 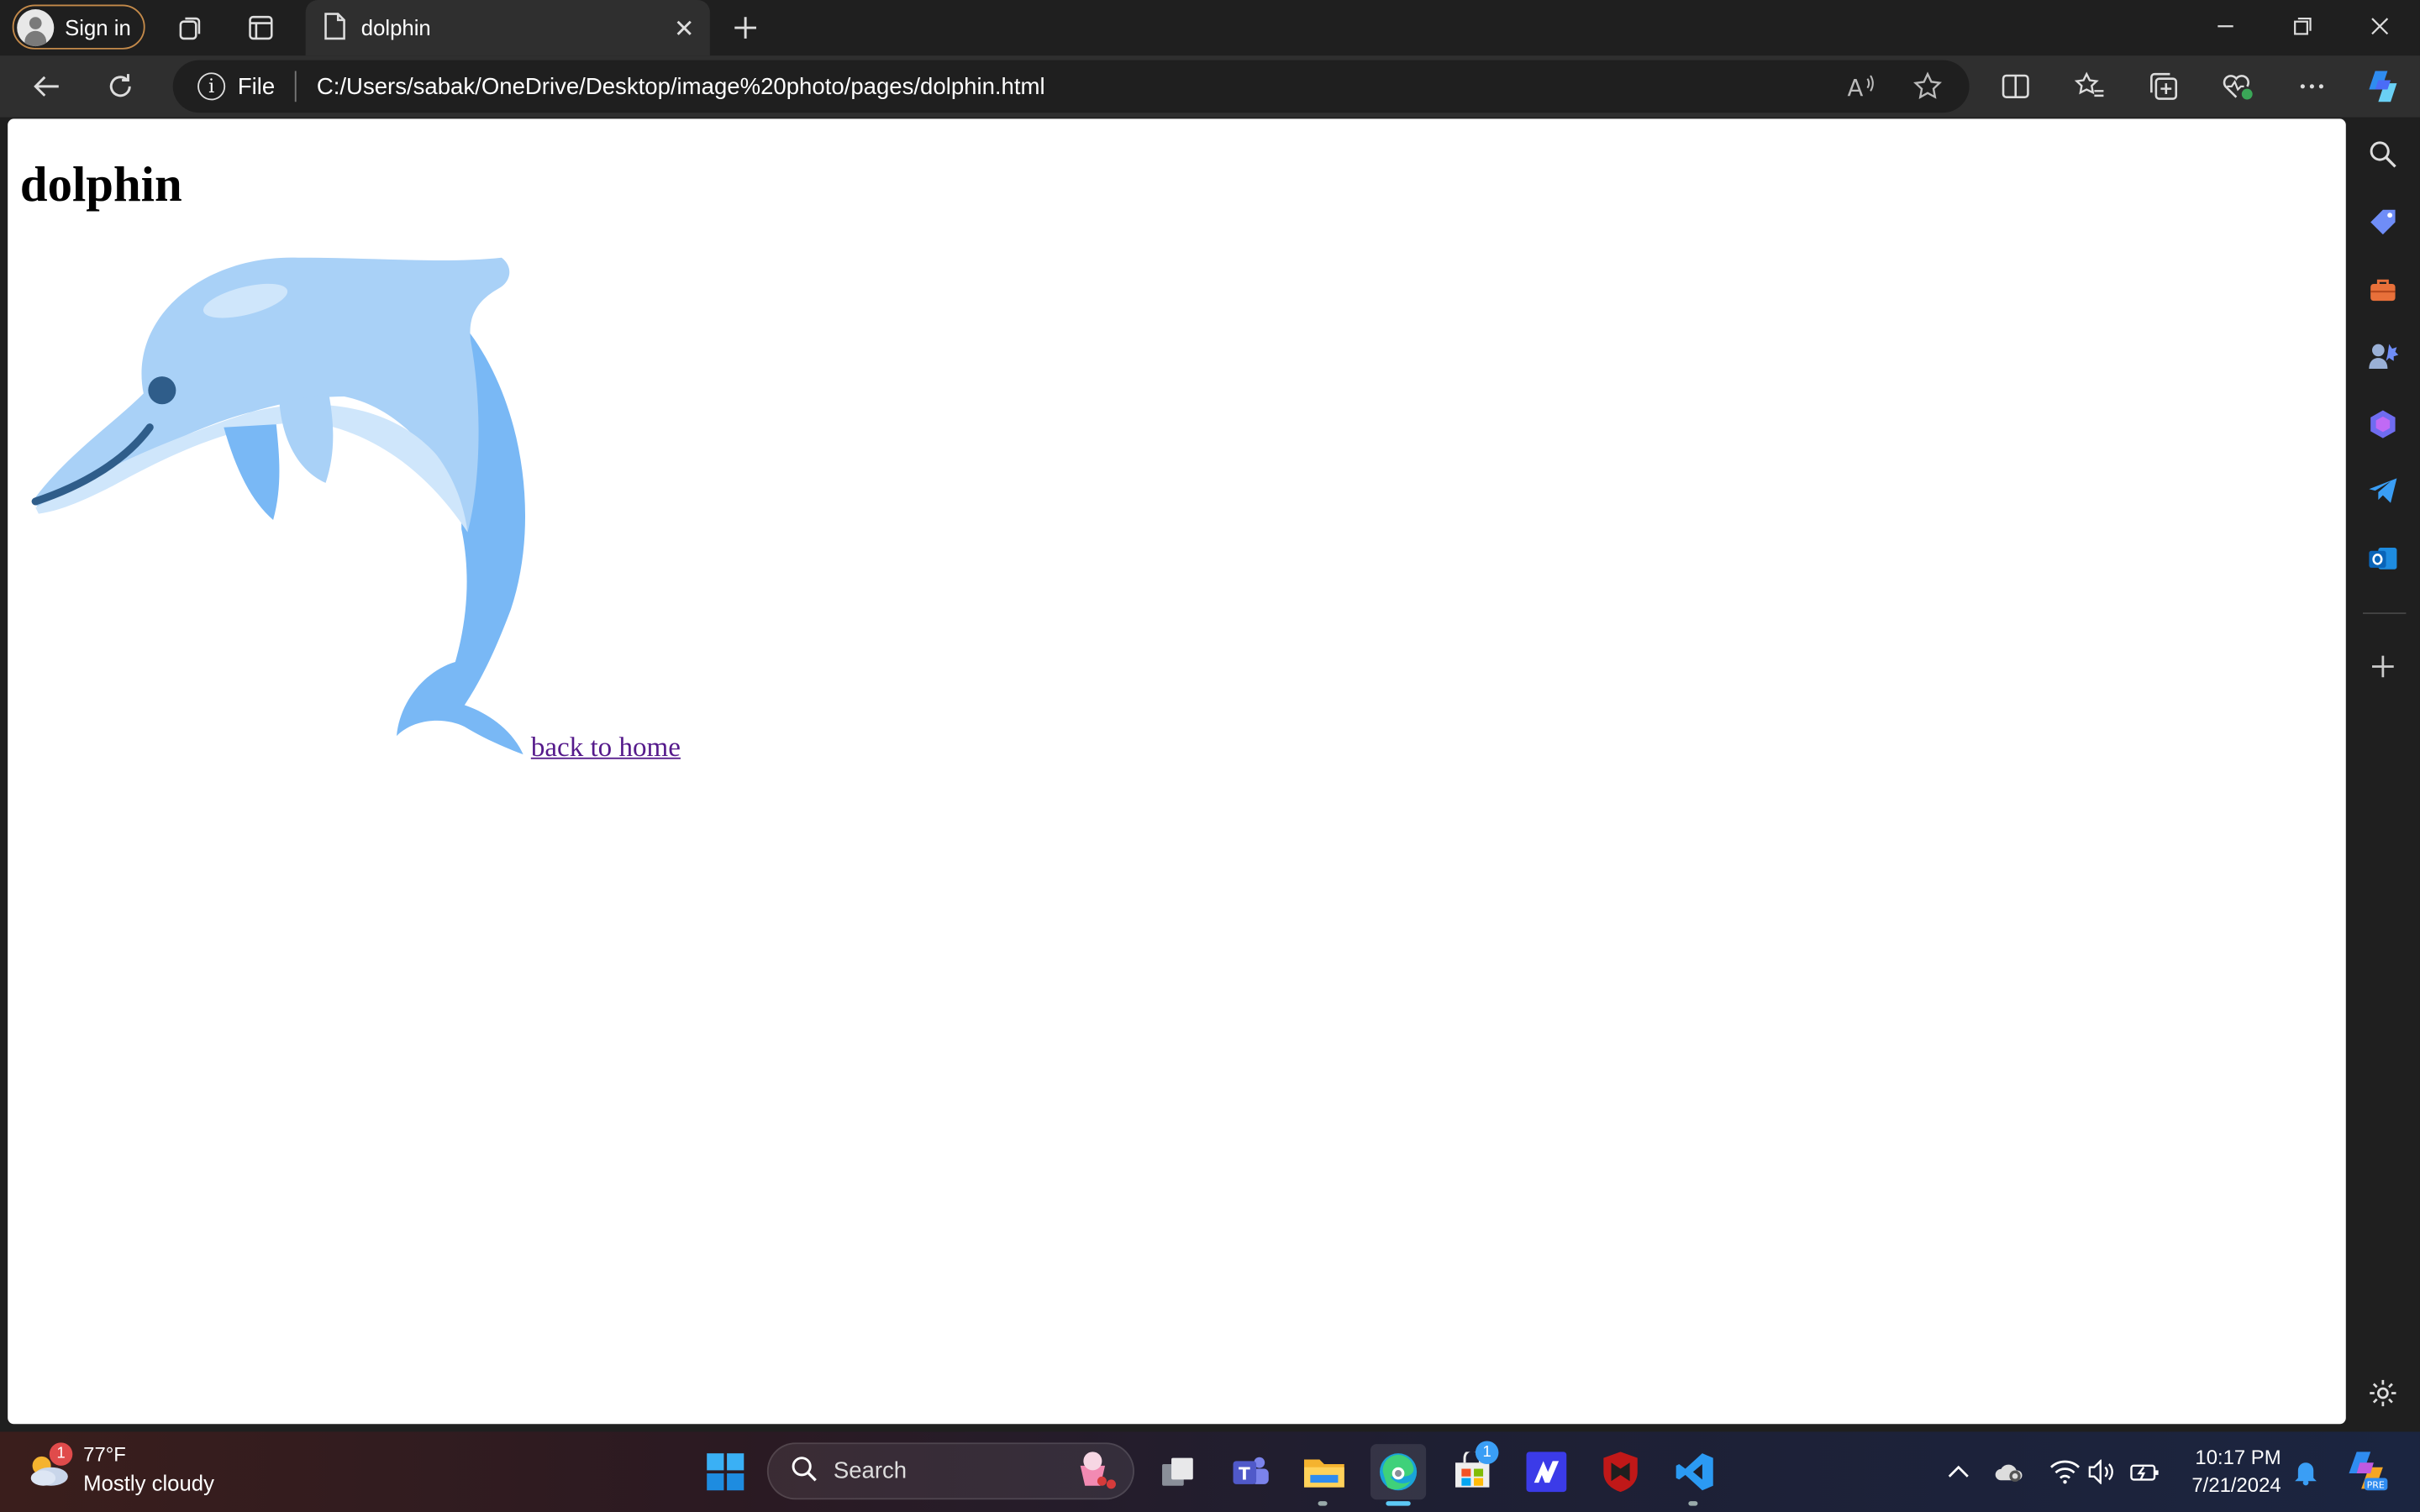 I want to click on task-view-icon, so click(x=1177, y=1471).